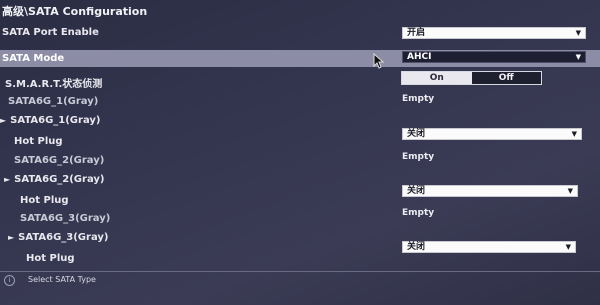 This screenshot has height=305, width=600. I want to click on sata6g-1-hotplug-label: Hot Plug, so click(38, 141).